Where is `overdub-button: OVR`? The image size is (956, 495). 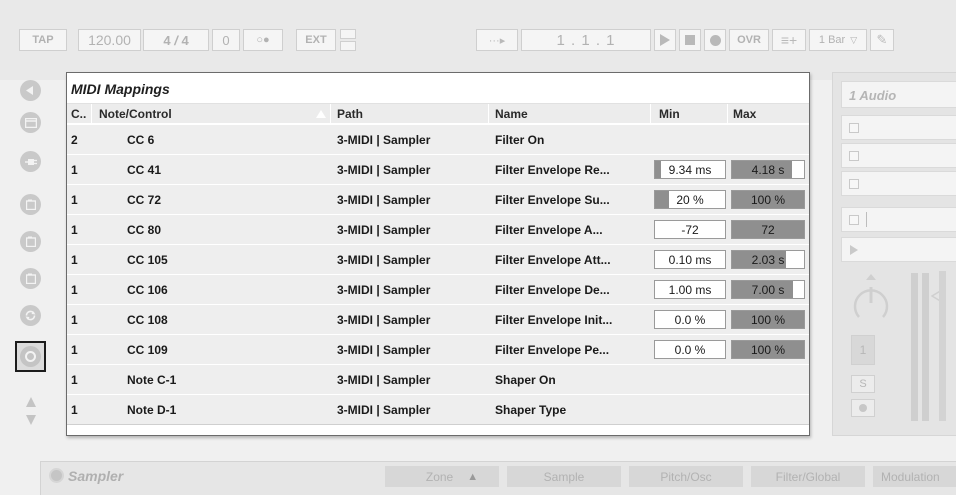 overdub-button: OVR is located at coordinates (749, 40).